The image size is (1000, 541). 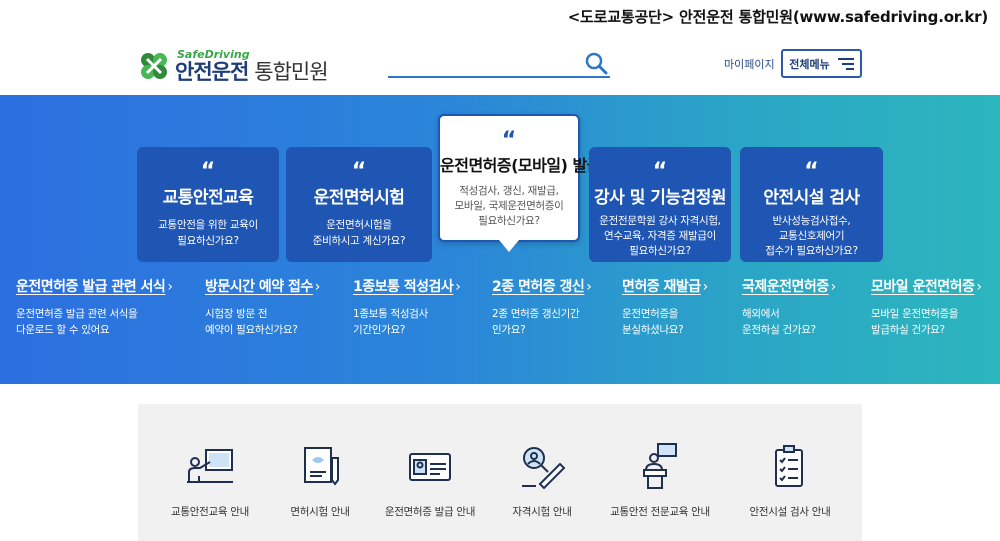 I want to click on card-desc: 운전전문학원 강사 자격시험, 연수교육, 자격증 재발급이 필요하신가요?, so click(x=660, y=236).